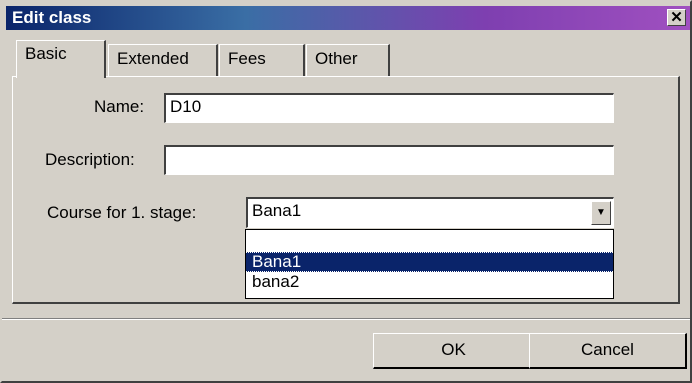 This screenshot has height=383, width=692. Describe the element at coordinates (336, 58) in the screenshot. I see `tab-other-label: Other` at that location.